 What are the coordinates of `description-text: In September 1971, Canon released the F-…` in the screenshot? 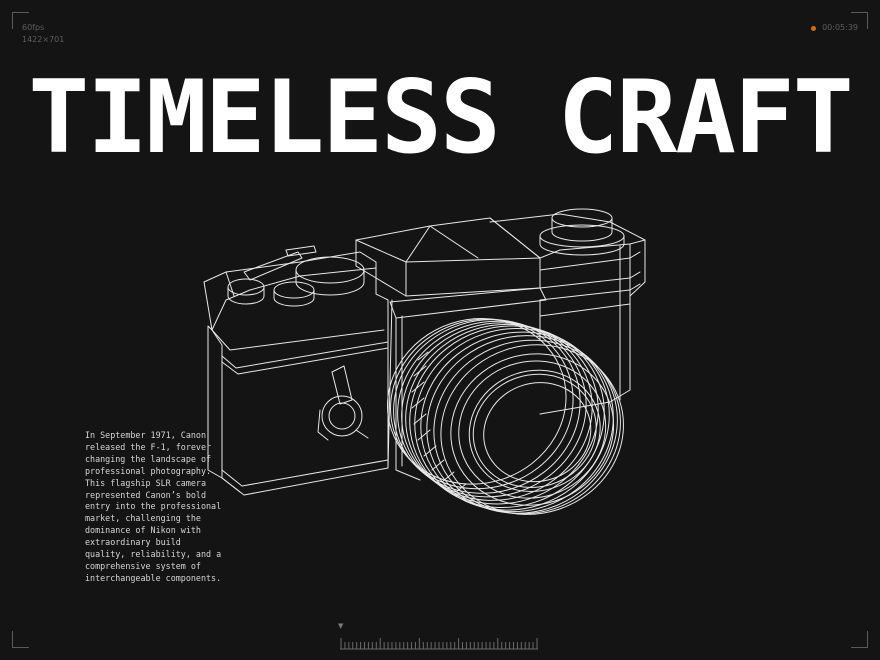 It's located at (153, 506).